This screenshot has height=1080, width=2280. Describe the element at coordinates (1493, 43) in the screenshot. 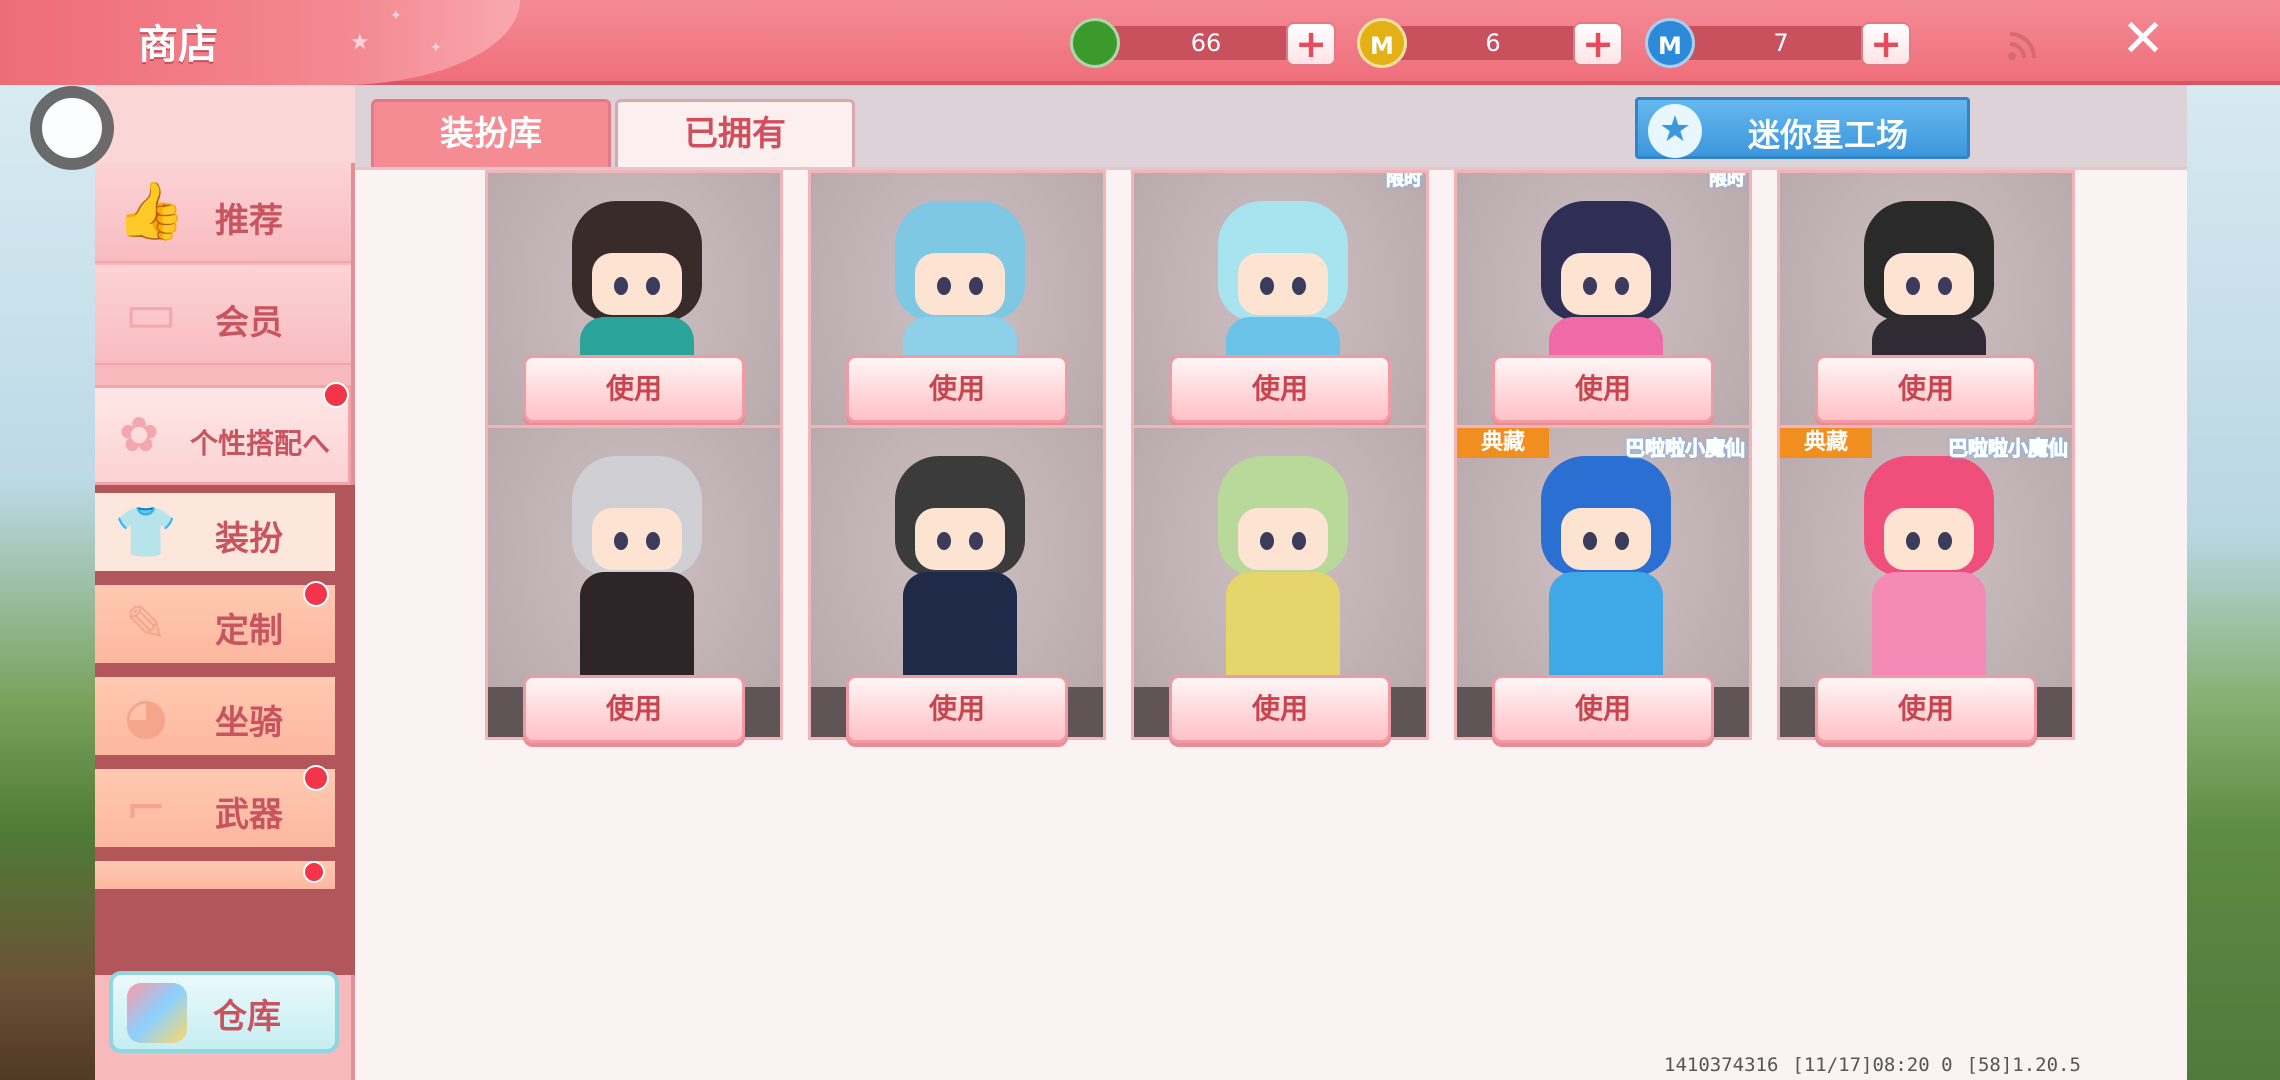

I see `currency-value: 6` at that location.